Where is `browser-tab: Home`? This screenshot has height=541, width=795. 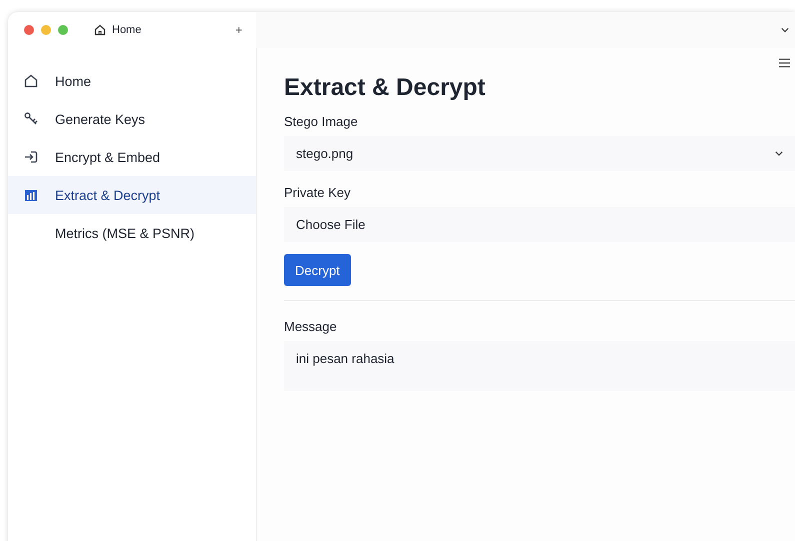 browser-tab: Home is located at coordinates (118, 30).